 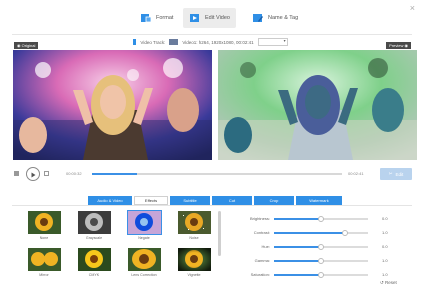 I want to click on play-icon, so click(x=33, y=175).